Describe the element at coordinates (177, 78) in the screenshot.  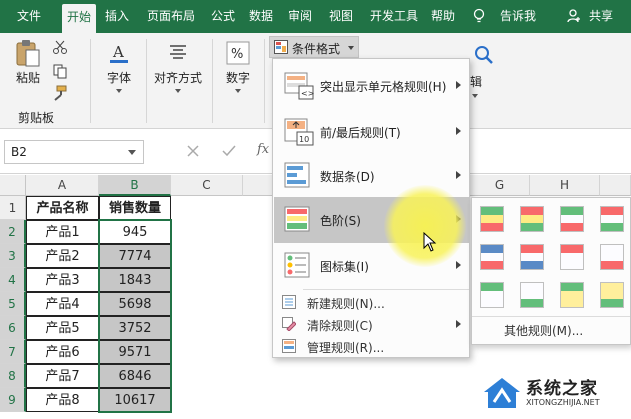
I see `alignment-group-label: 对齐方式` at that location.